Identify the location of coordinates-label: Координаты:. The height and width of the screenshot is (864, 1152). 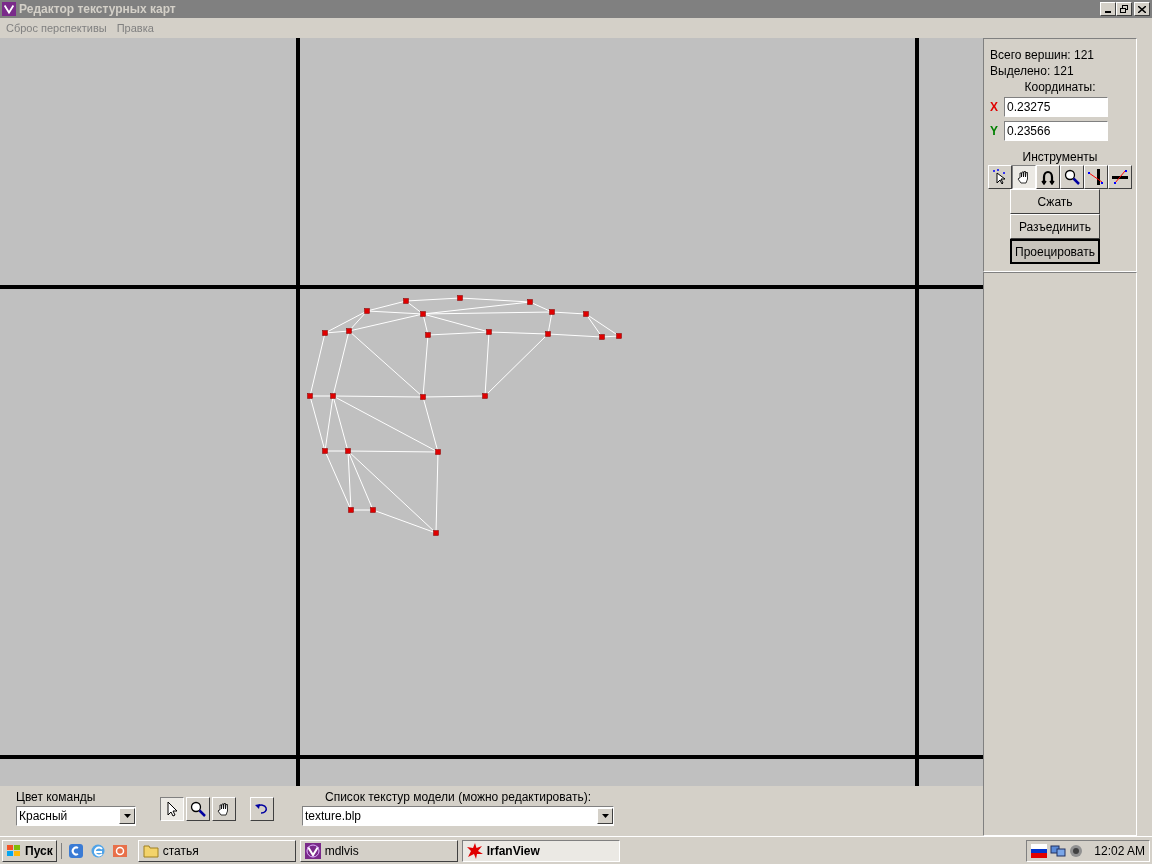
(1060, 87).